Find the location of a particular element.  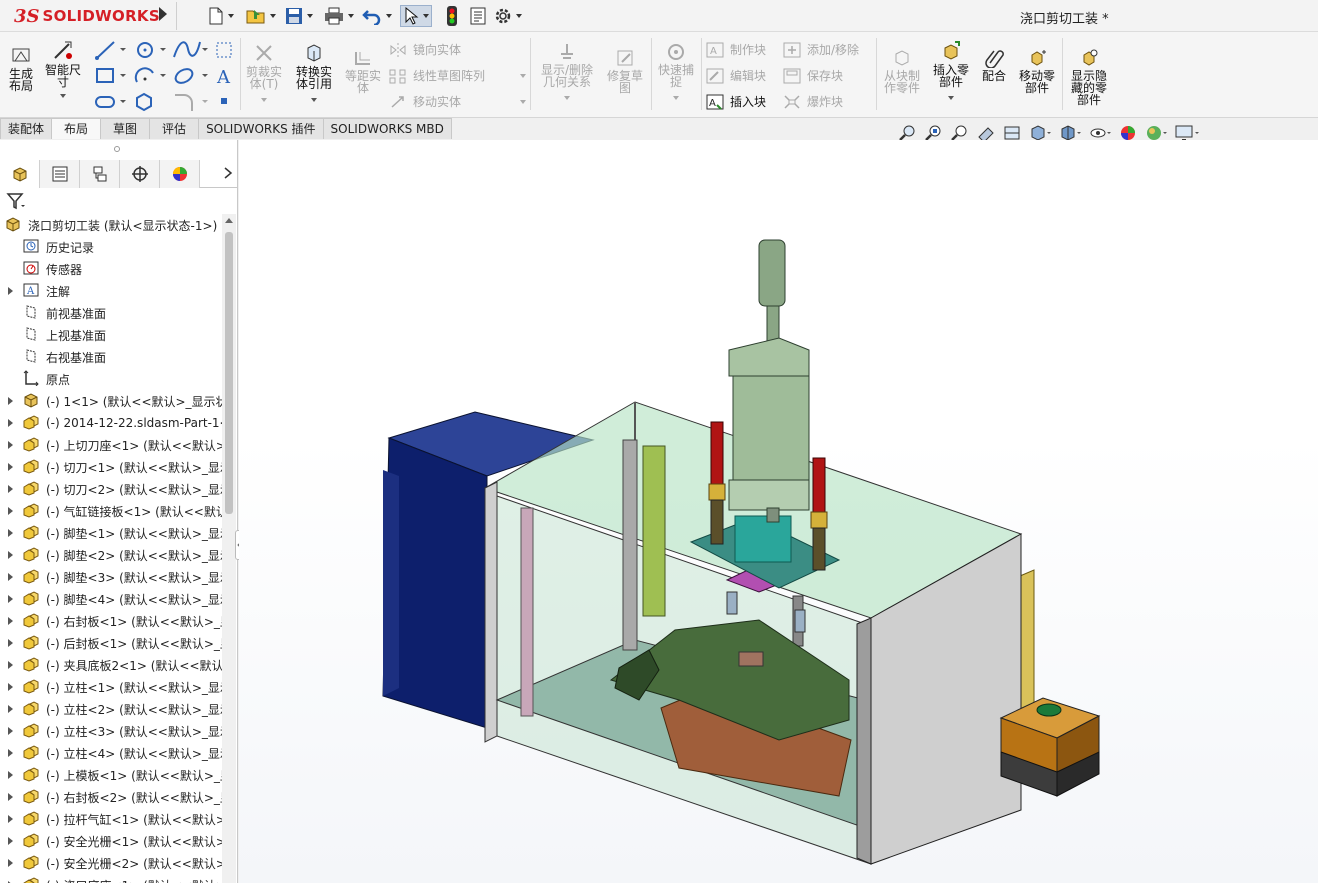

rear-panel is located at coordinates (1027, 641).